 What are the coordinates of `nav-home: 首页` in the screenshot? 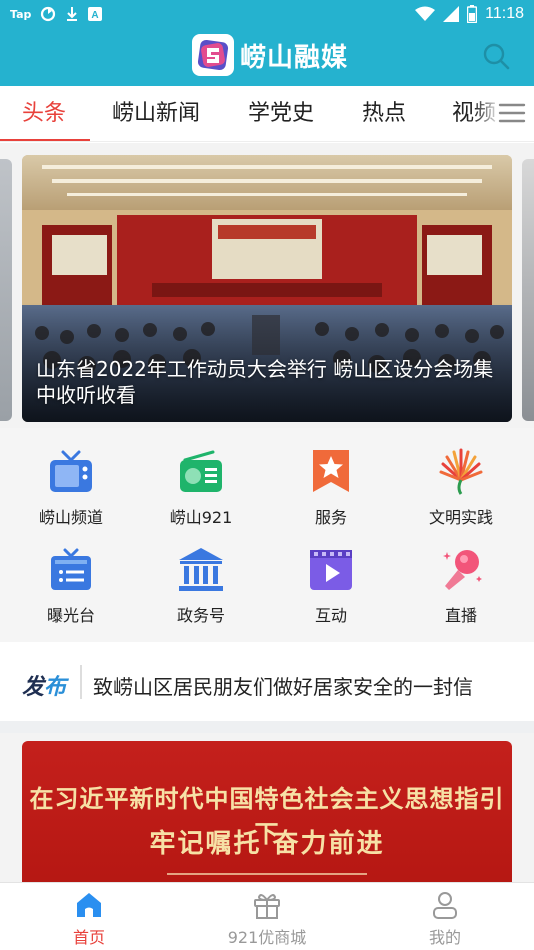 It's located at (89, 916).